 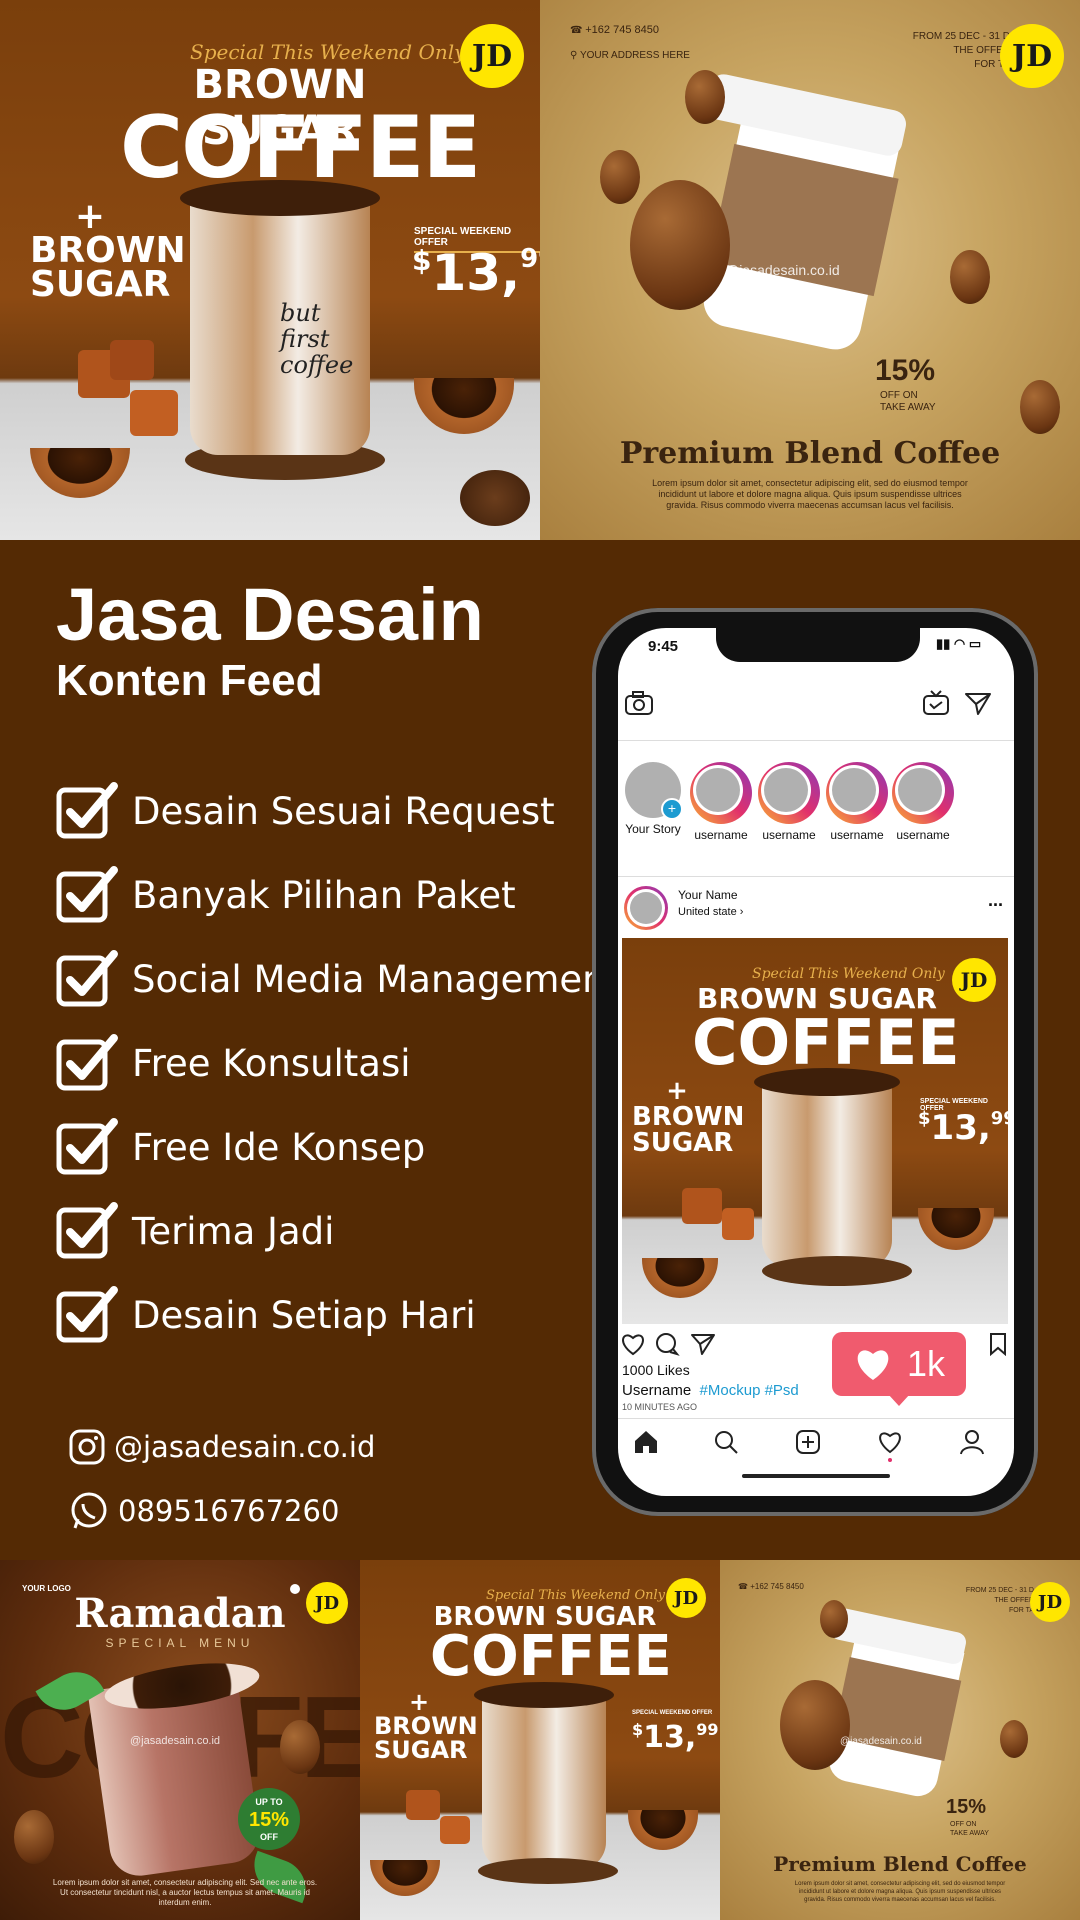 What do you see at coordinates (890, 1442) in the screenshot?
I see `activity-heart-icon` at bounding box center [890, 1442].